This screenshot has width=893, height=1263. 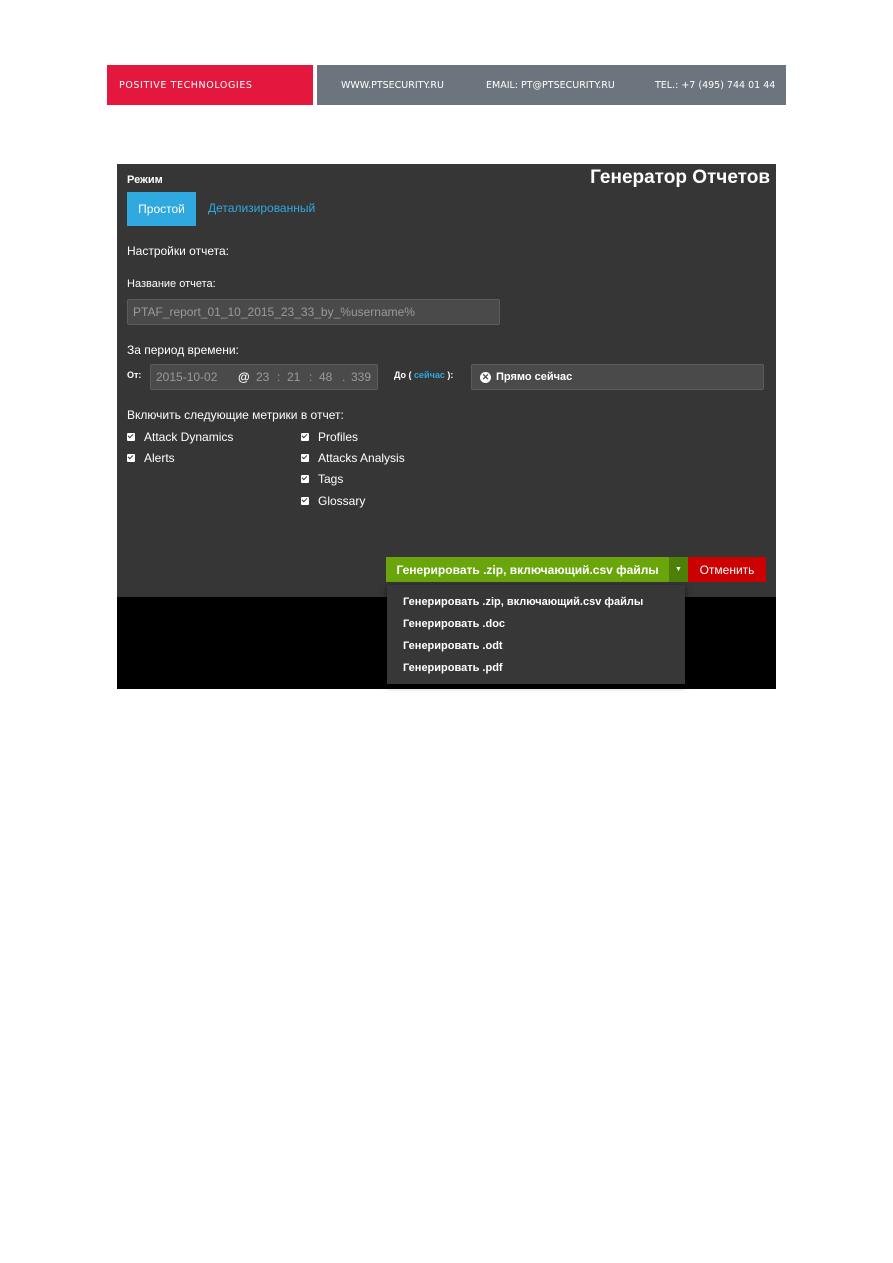 I want to click on from-minute-input: 21, so click(x=293, y=377).